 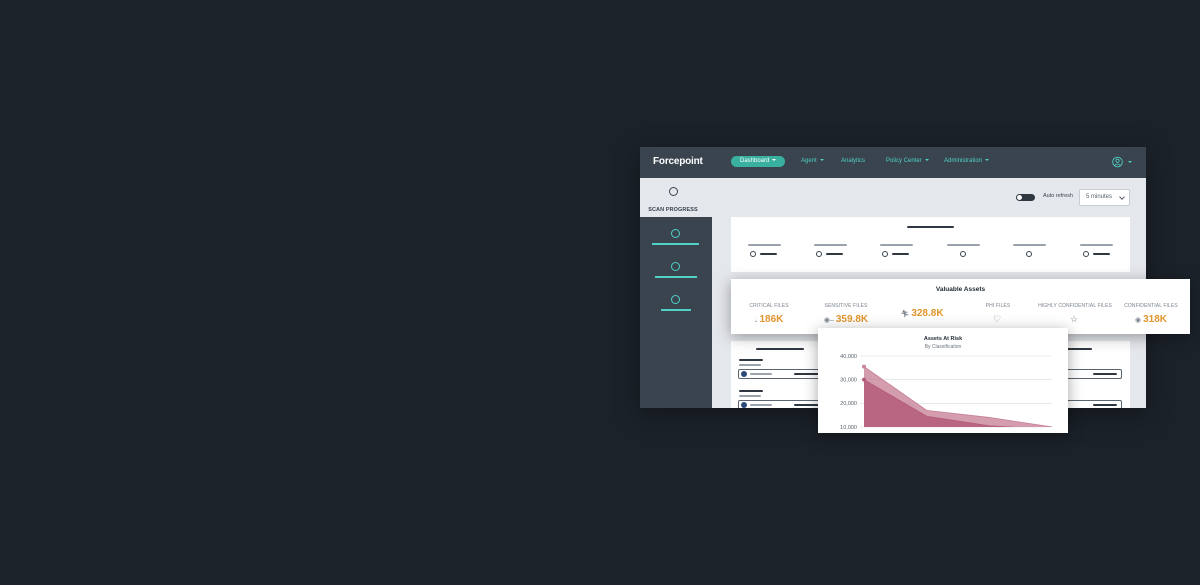 I want to click on stat-value: 359.8K, so click(x=852, y=319).